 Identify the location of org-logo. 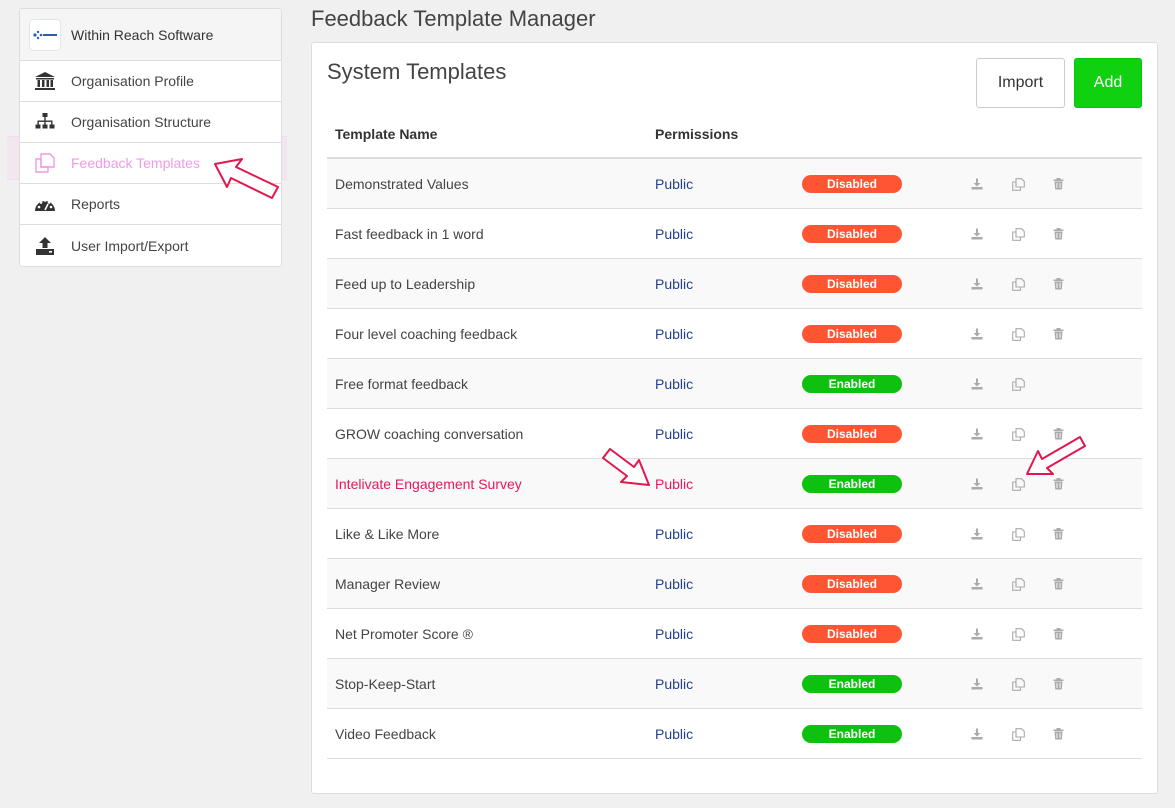
(45, 34).